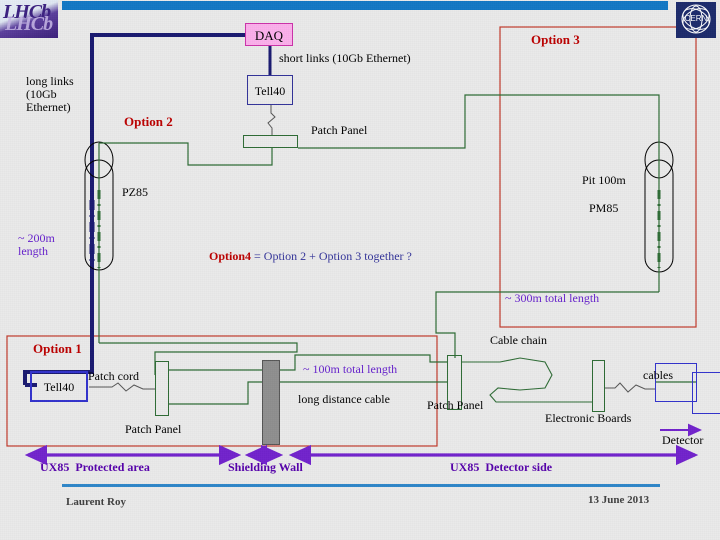 The image size is (720, 540). I want to click on patch-panel-top-label: Patch Panel, so click(339, 130).